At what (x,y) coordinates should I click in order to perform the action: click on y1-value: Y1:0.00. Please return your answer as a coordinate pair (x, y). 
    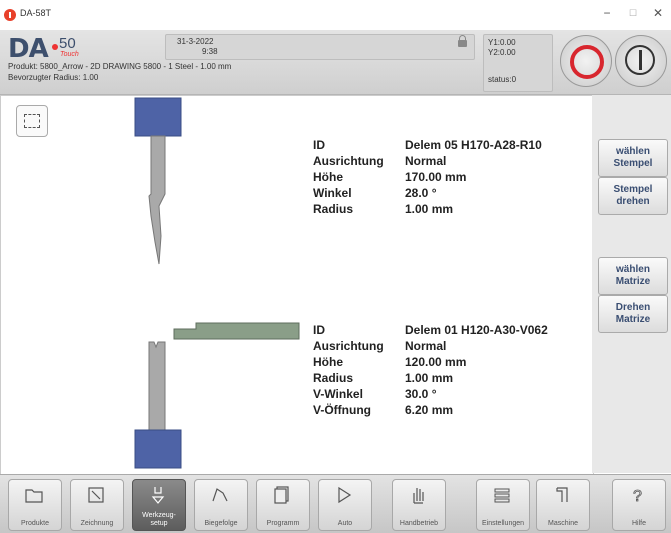
    Looking at the image, I should click on (502, 42).